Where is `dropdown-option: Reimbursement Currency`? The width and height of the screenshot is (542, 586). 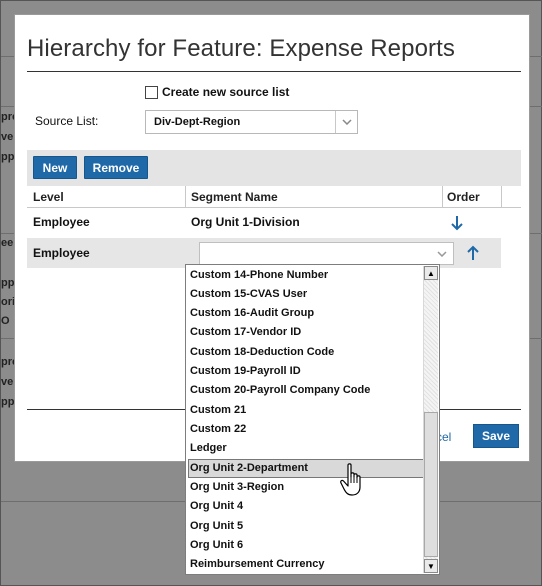
dropdown-option: Reimbursement Currency is located at coordinates (306, 564).